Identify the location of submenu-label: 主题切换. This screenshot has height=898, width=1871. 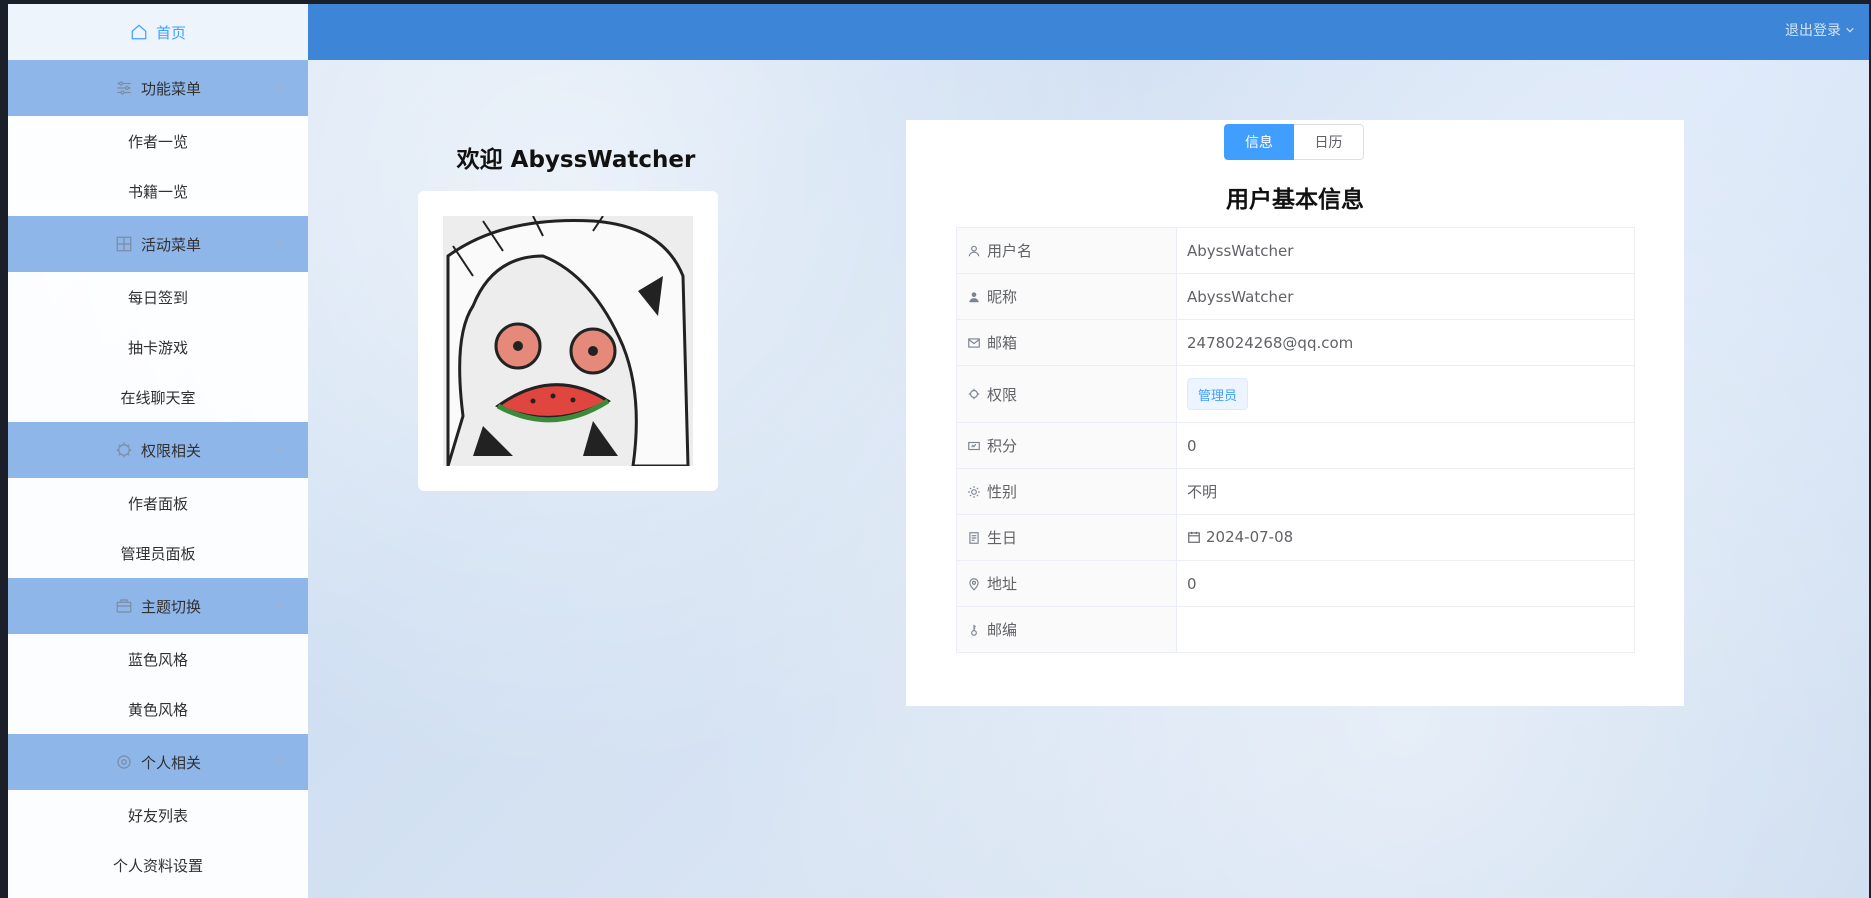
(170, 606).